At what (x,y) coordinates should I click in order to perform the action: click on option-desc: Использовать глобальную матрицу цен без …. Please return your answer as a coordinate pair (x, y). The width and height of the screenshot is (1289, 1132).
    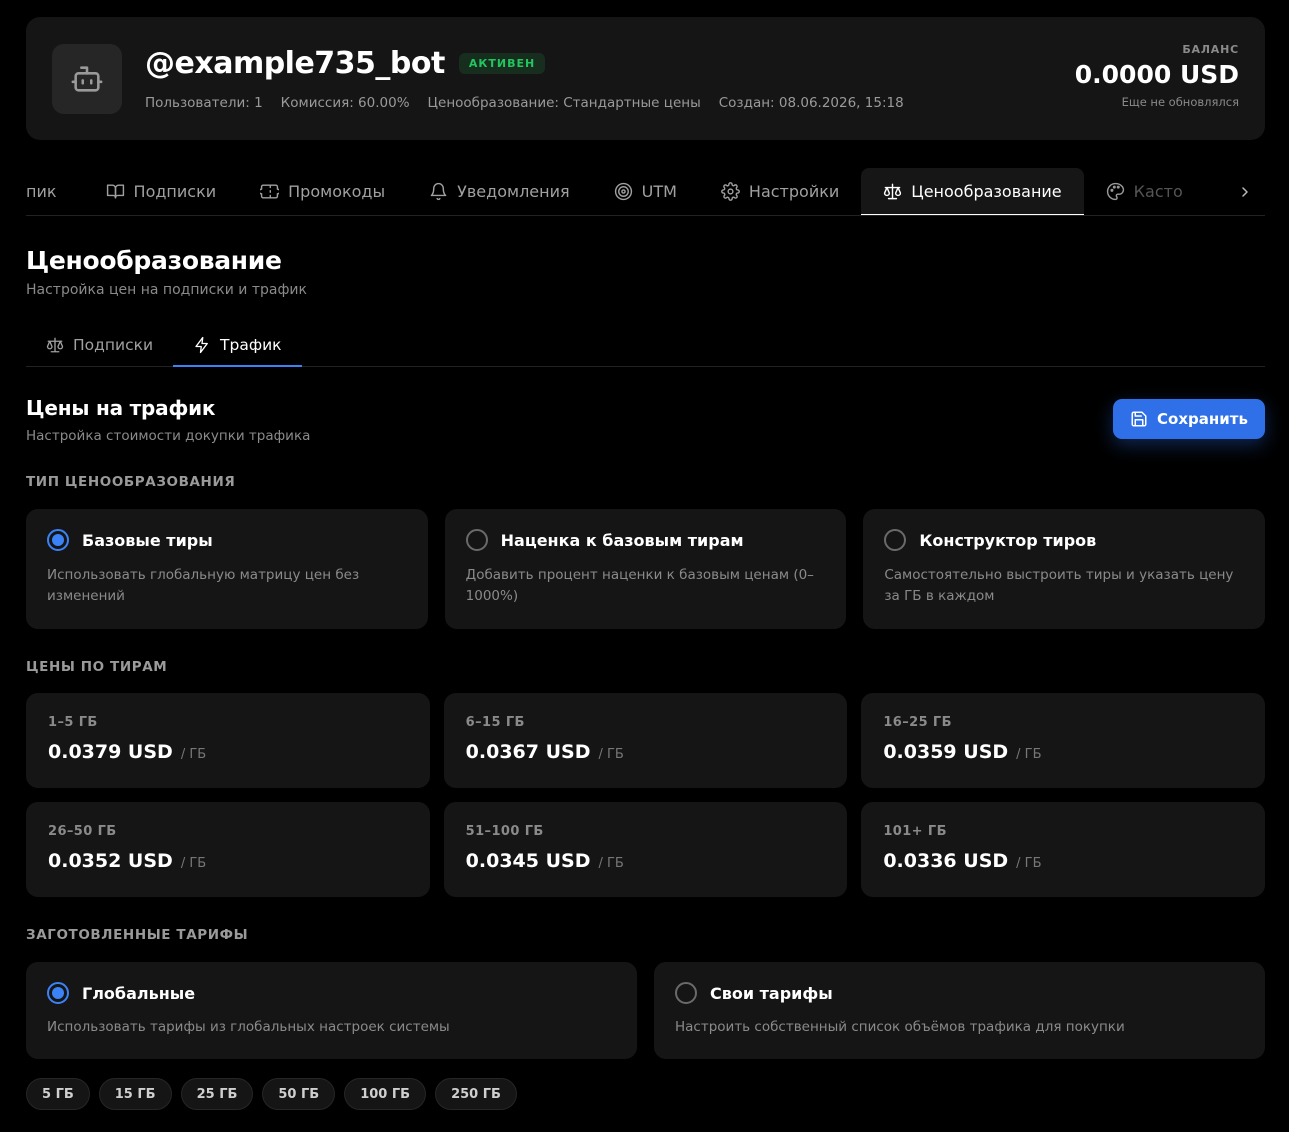
    Looking at the image, I should click on (203, 585).